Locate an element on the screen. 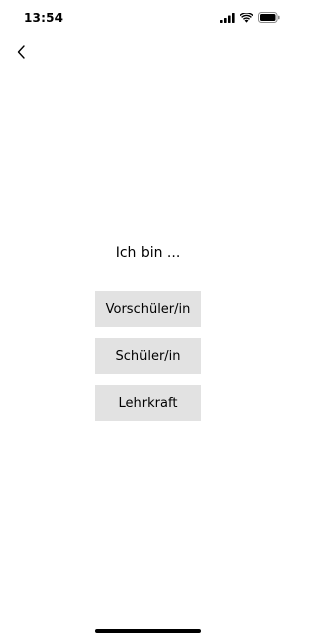 The height and width of the screenshot is (640, 320). status-time: 13:54 is located at coordinates (44, 18).